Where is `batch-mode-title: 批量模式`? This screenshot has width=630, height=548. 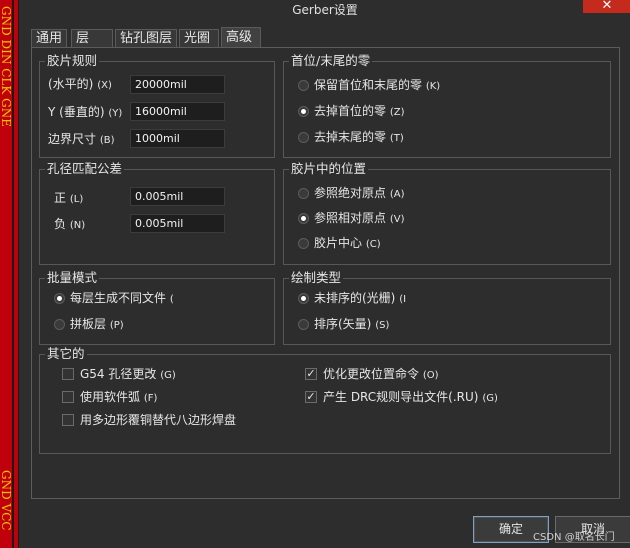 batch-mode-title: 批量模式 is located at coordinates (72, 278).